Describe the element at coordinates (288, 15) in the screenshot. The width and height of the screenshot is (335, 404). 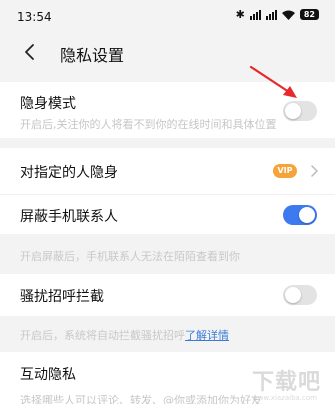
I see `wifi-icon` at that location.